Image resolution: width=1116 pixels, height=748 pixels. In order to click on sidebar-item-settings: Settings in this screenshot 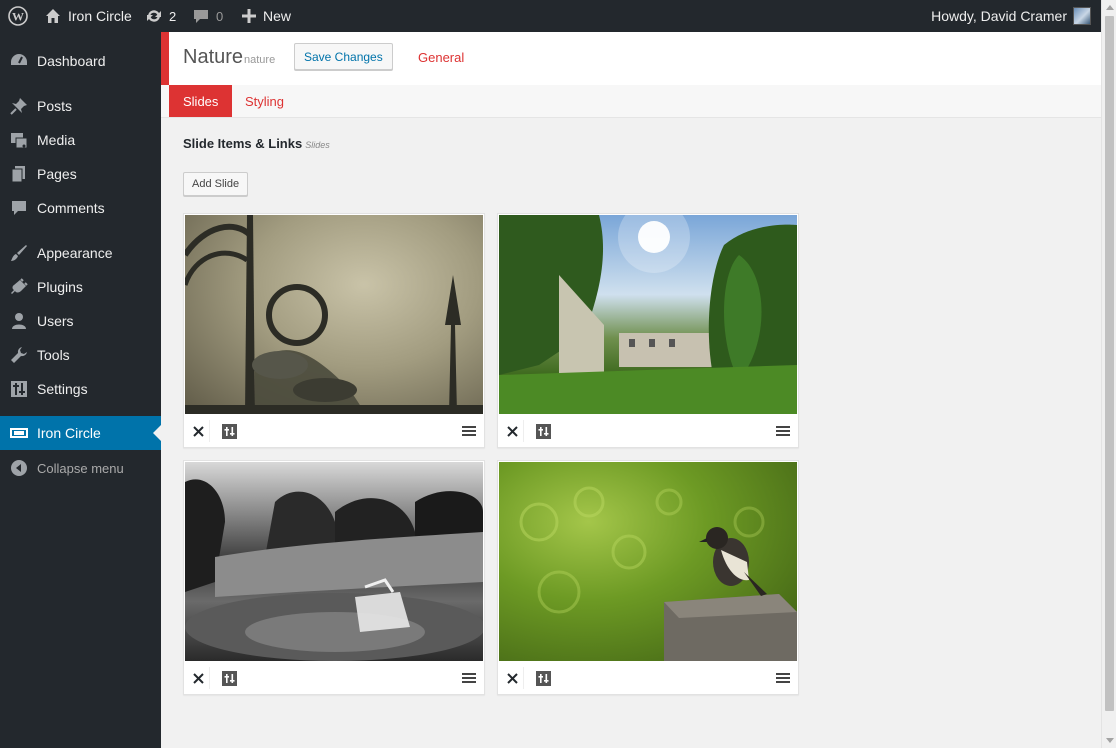, I will do `click(80, 389)`.